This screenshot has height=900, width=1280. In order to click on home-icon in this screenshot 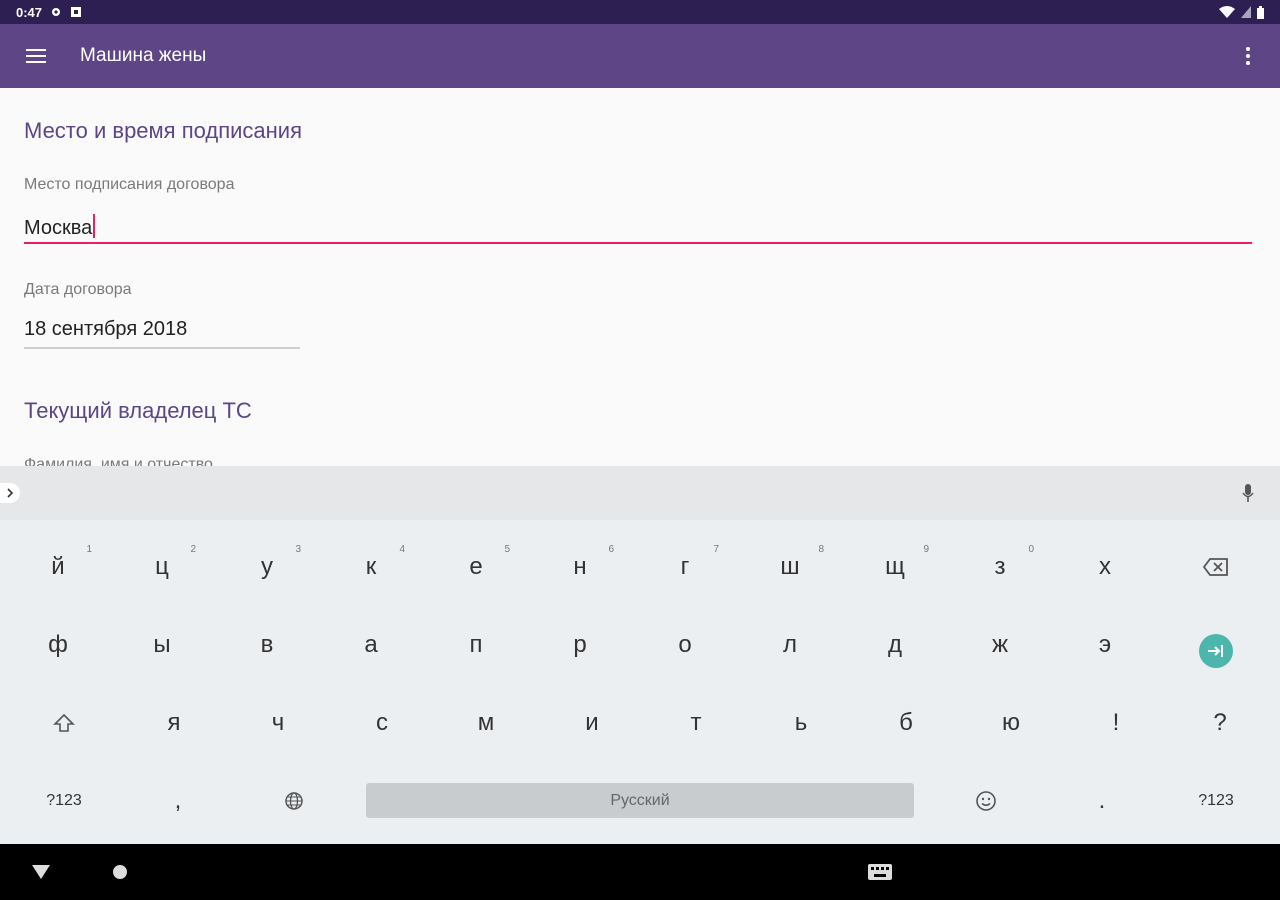, I will do `click(120, 872)`.